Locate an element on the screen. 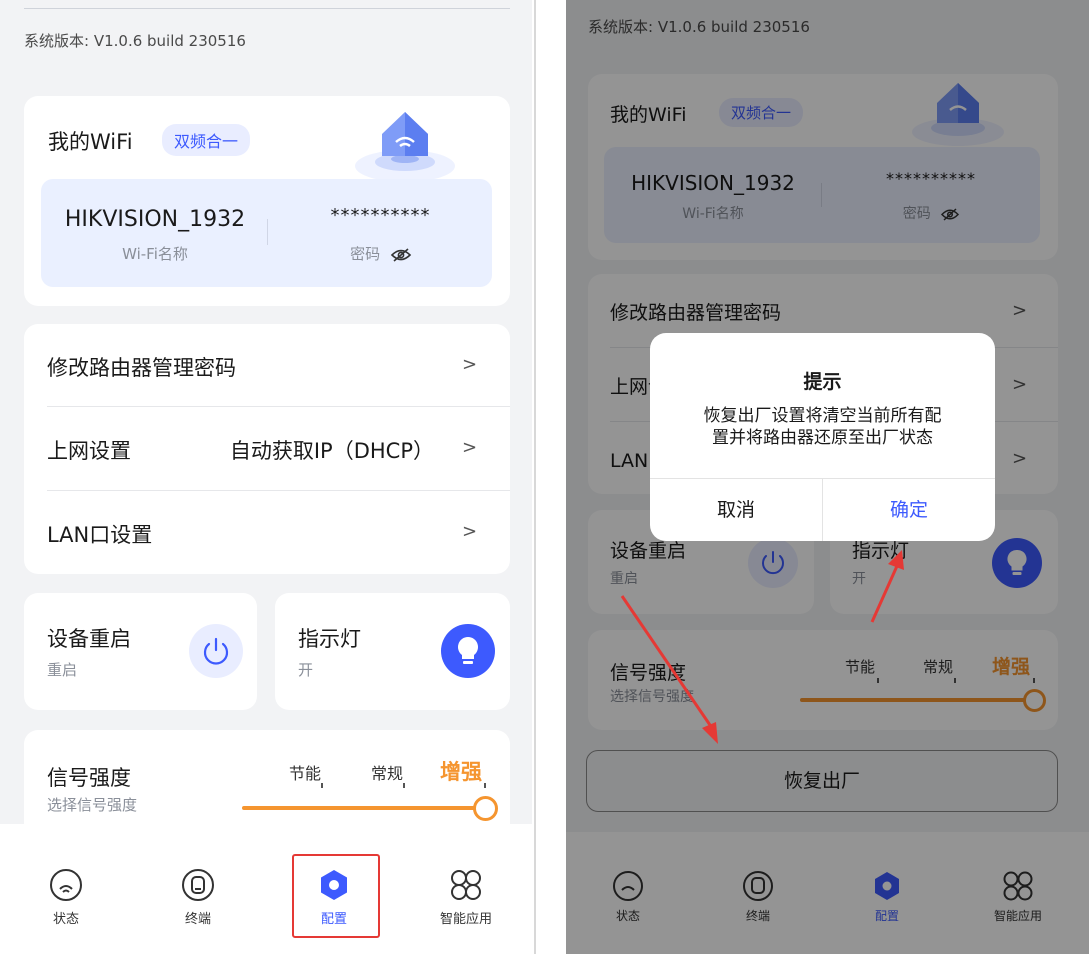 This screenshot has height=954, width=1089. settings-row-label: LAN口设置 is located at coordinates (100, 535).